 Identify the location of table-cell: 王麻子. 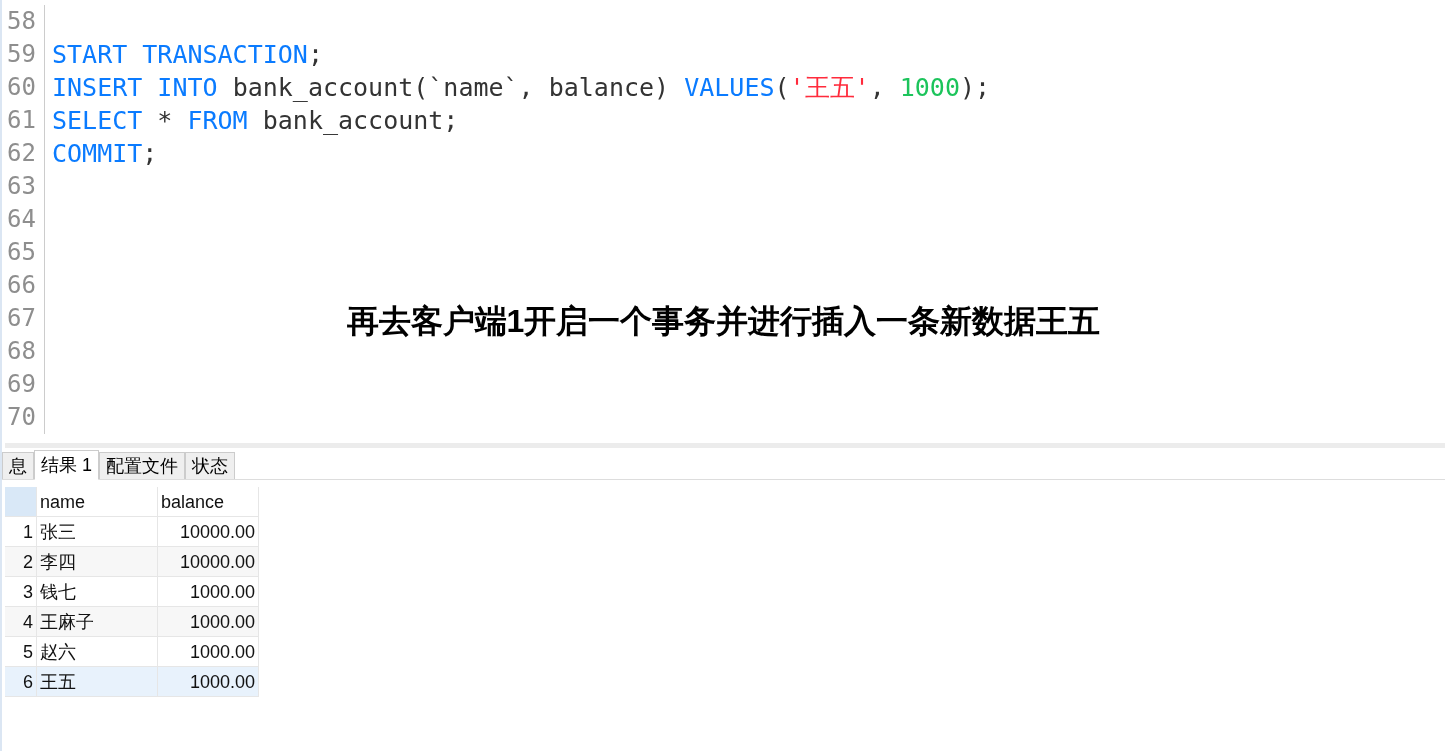
(97, 622).